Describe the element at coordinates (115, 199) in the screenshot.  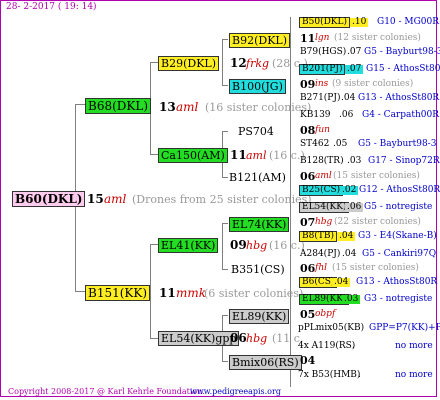
I see `root-breeder: aml` at that location.